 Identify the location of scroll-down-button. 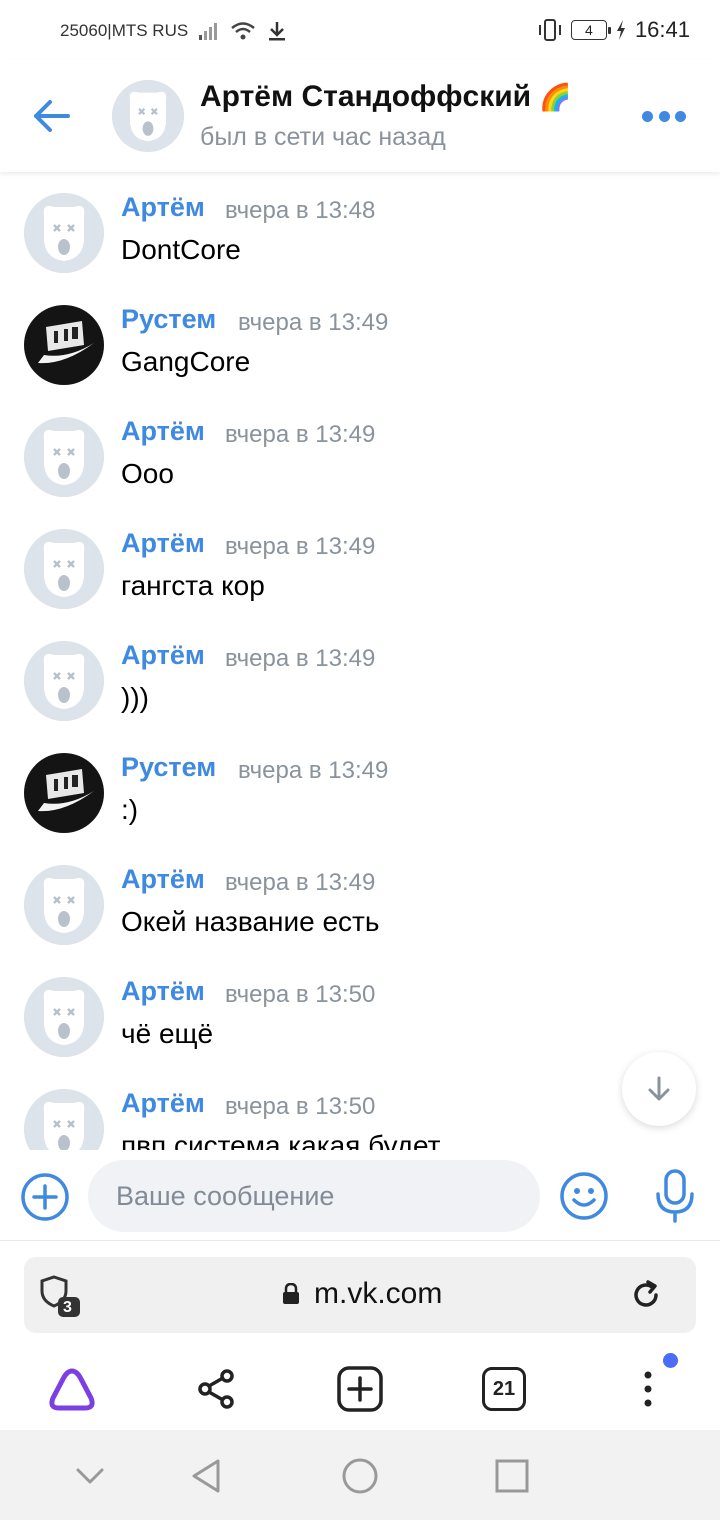
(659, 1089).